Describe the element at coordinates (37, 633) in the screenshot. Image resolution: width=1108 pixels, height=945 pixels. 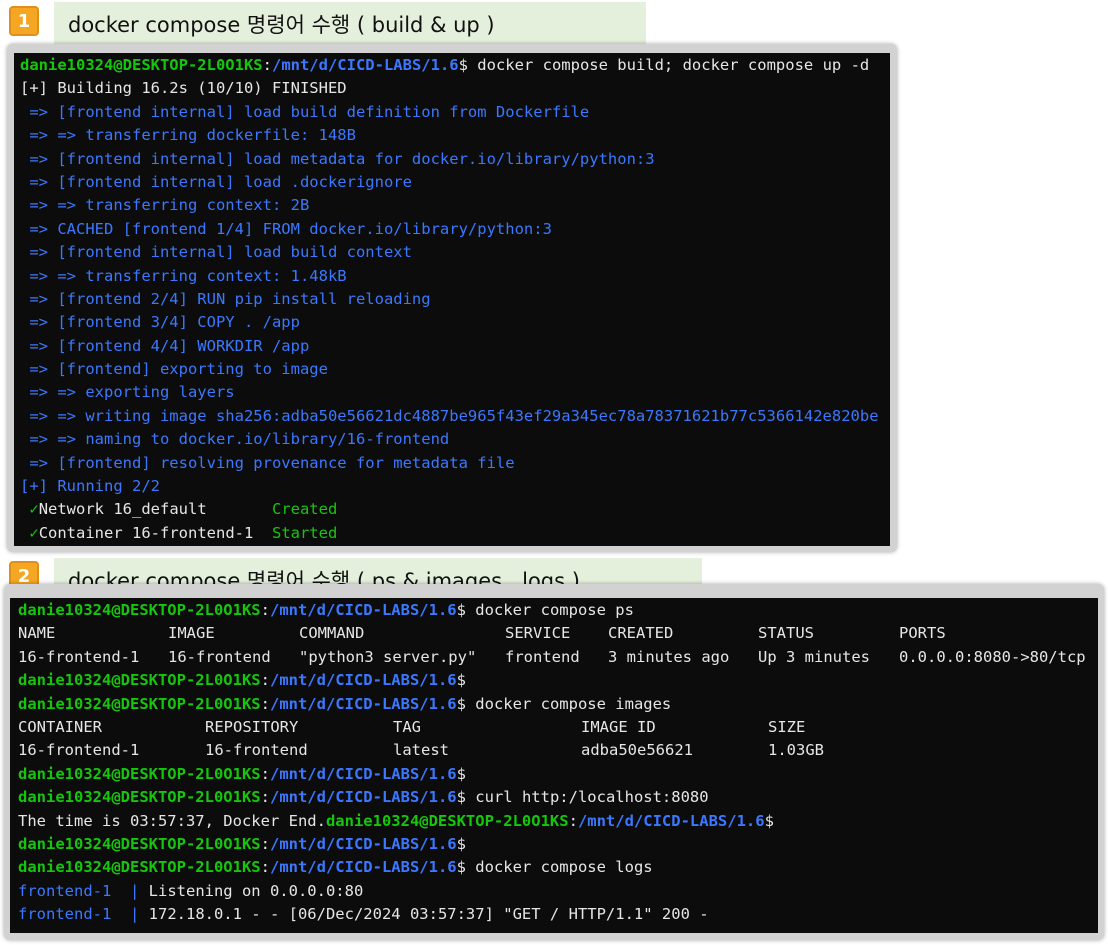
I see `ps-header: NAME` at that location.